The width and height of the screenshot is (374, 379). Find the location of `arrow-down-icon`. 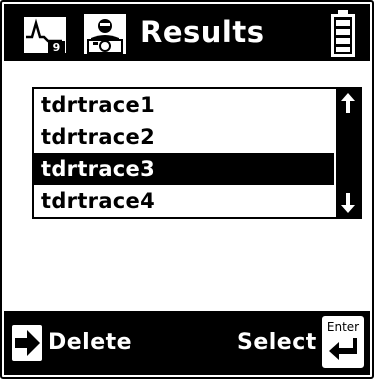

arrow-down-icon is located at coordinates (348, 203).